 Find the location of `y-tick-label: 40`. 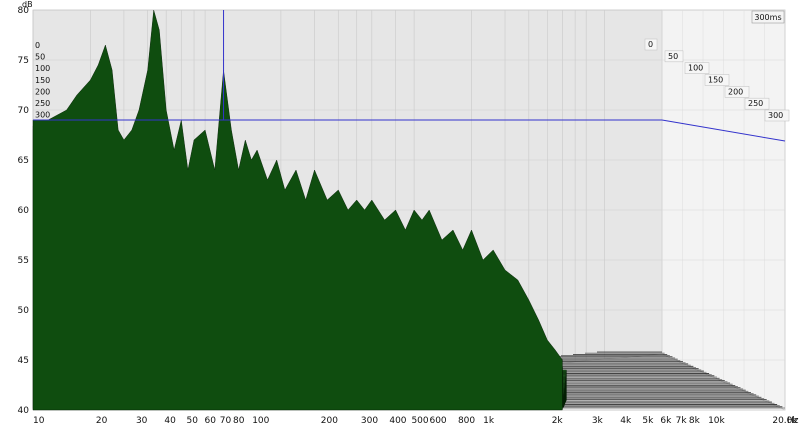

y-tick-label: 40 is located at coordinates (24, 411).